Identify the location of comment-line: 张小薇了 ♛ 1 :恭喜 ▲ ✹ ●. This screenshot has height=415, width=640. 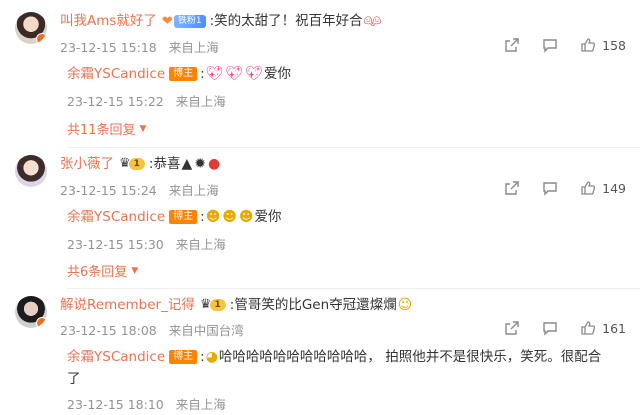
(140, 164).